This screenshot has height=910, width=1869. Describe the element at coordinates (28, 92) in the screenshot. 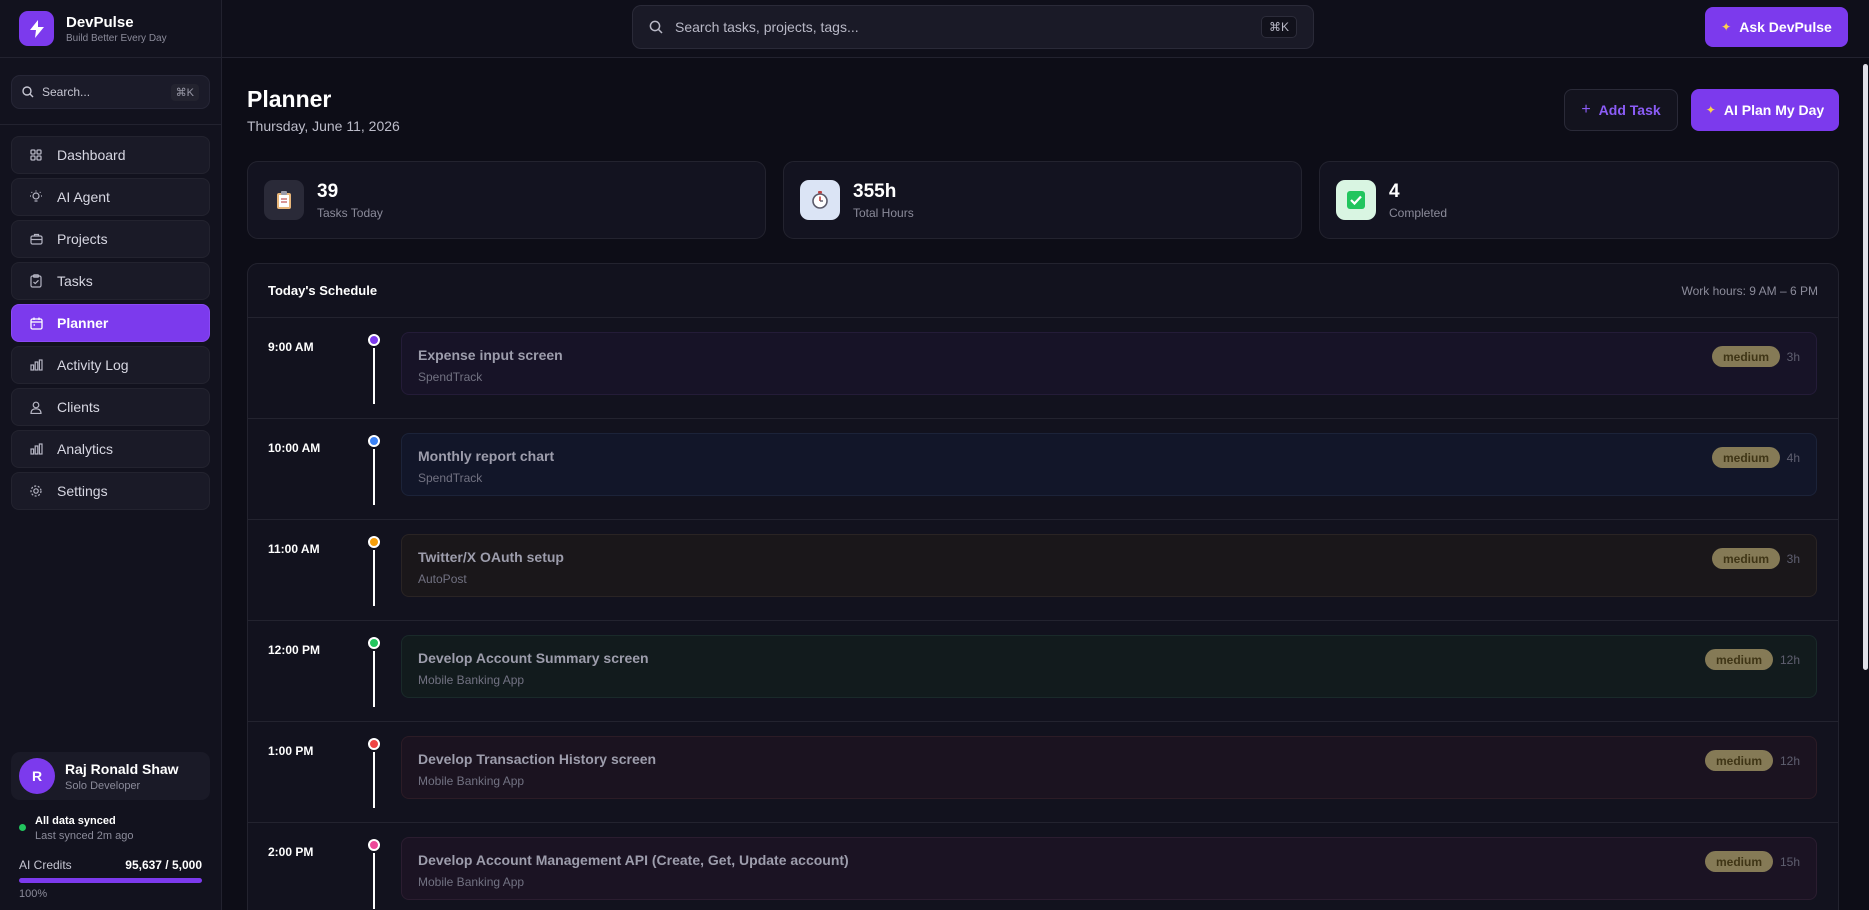

I see `search-icon` at that location.